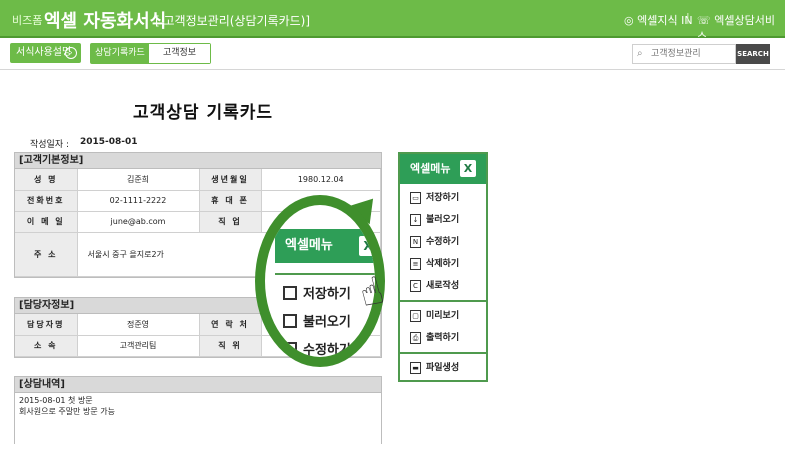  I want to click on name-value: 김준희, so click(138, 180).